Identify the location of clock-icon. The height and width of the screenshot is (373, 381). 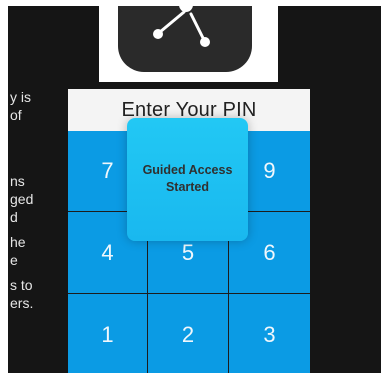
(181, 26).